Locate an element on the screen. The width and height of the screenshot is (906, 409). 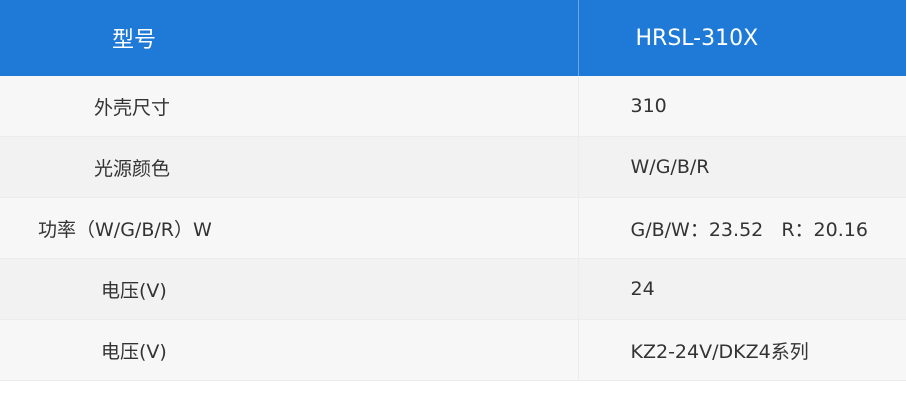
header-model-label: 型号 is located at coordinates (289, 38).